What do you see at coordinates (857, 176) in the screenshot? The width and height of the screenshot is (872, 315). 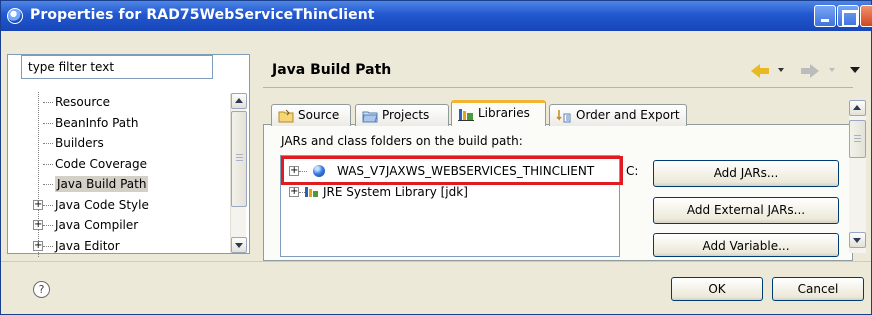 I see `page-scrollbar` at bounding box center [857, 176].